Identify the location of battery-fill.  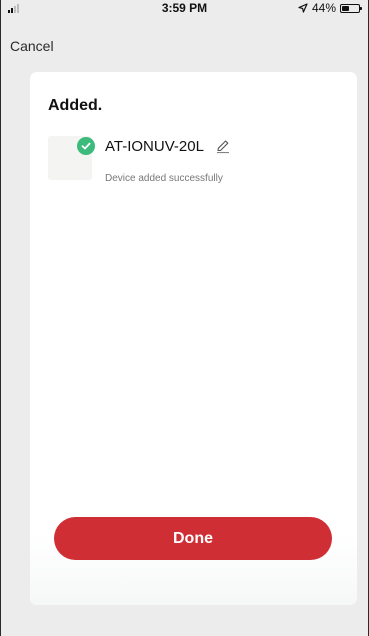
(345, 8).